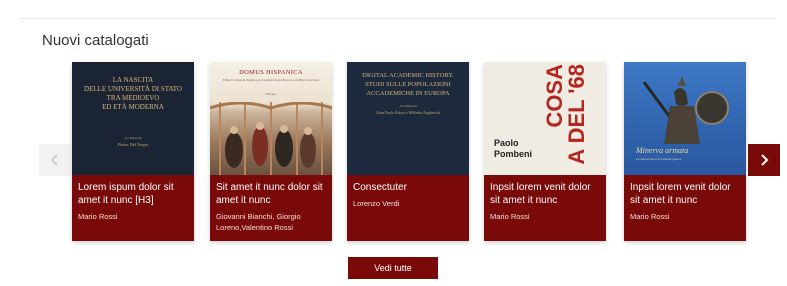 The height and width of the screenshot is (286, 787). I want to click on cover-title-line: ED ETÀ MODERNA, so click(133, 107).